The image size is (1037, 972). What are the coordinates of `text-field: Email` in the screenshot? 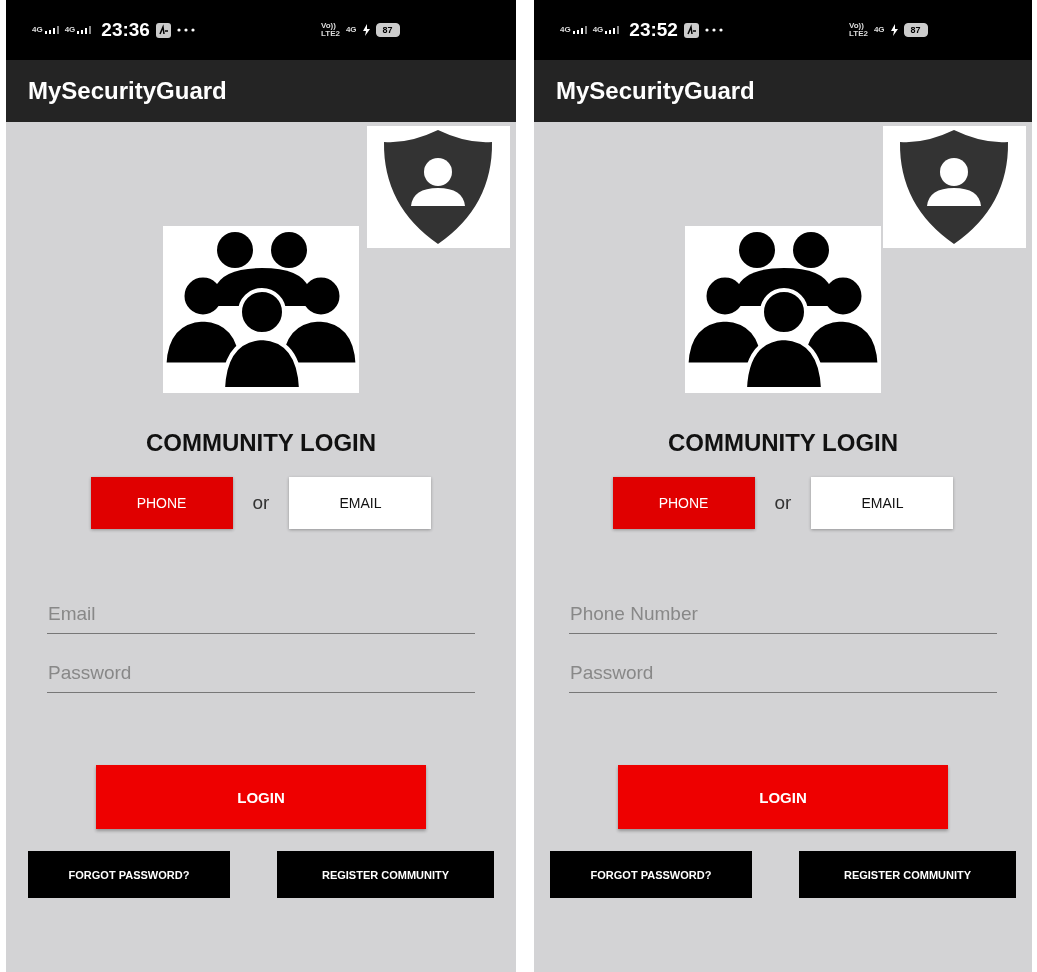 It's located at (261, 614).